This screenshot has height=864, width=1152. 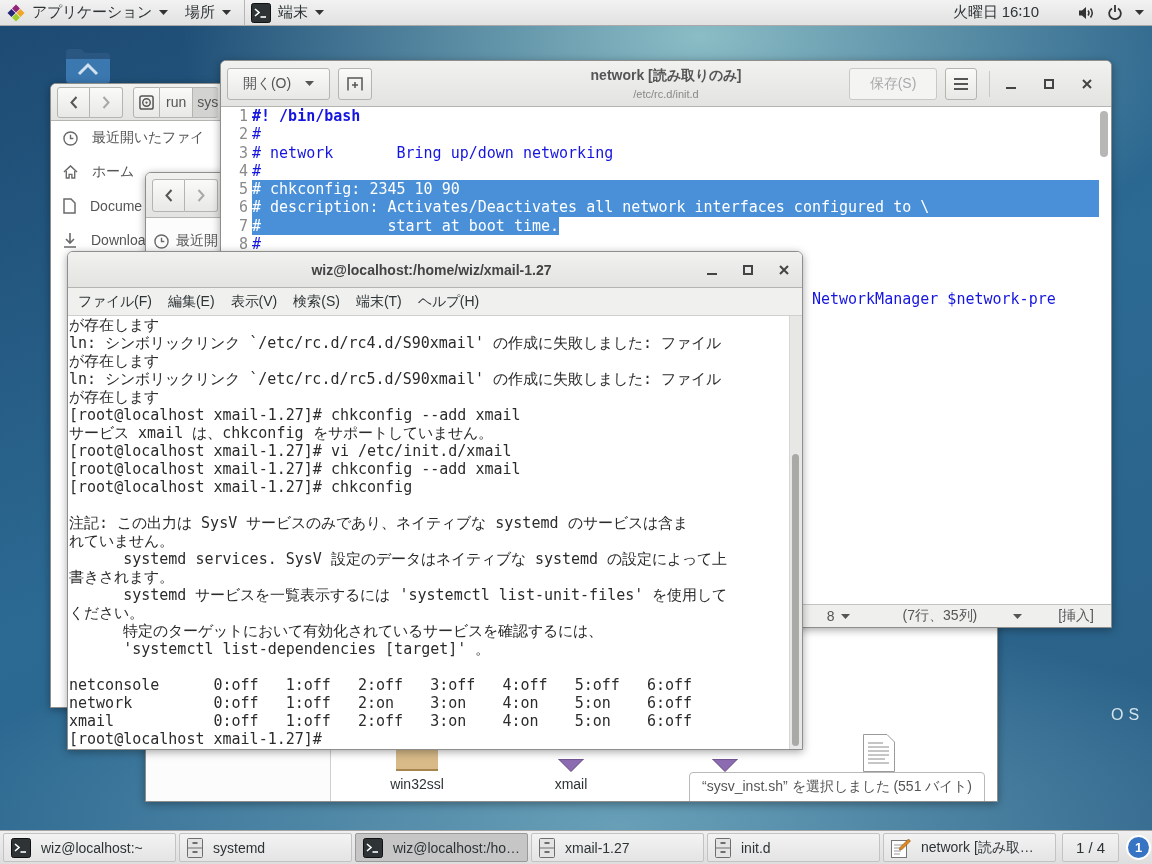 What do you see at coordinates (381, 685) in the screenshot?
I see `terminal-line: netconsole 0:off 1:off 2:off 3:off 4:off 5:off 6:off` at bounding box center [381, 685].